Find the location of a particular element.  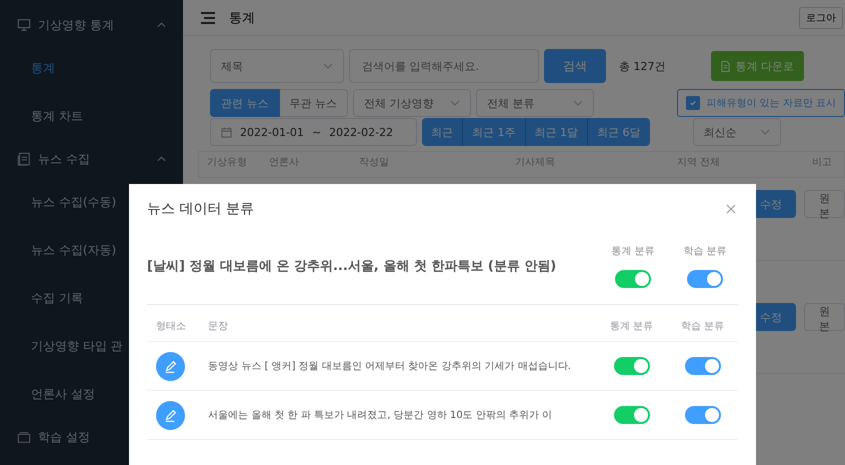

sort-select: 최신순 is located at coordinates (736, 132).